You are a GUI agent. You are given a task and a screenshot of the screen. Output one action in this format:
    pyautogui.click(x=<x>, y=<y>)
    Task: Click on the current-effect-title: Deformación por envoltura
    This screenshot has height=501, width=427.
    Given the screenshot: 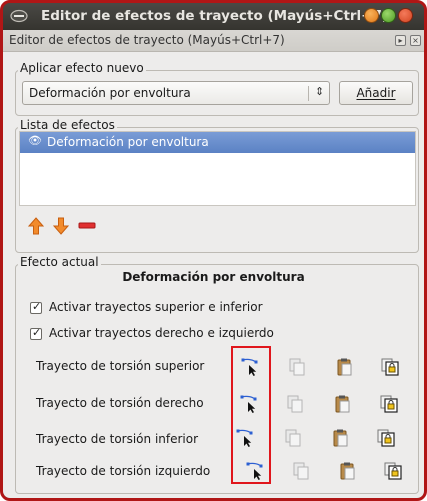 What is the action you would take?
    pyautogui.click(x=213, y=277)
    